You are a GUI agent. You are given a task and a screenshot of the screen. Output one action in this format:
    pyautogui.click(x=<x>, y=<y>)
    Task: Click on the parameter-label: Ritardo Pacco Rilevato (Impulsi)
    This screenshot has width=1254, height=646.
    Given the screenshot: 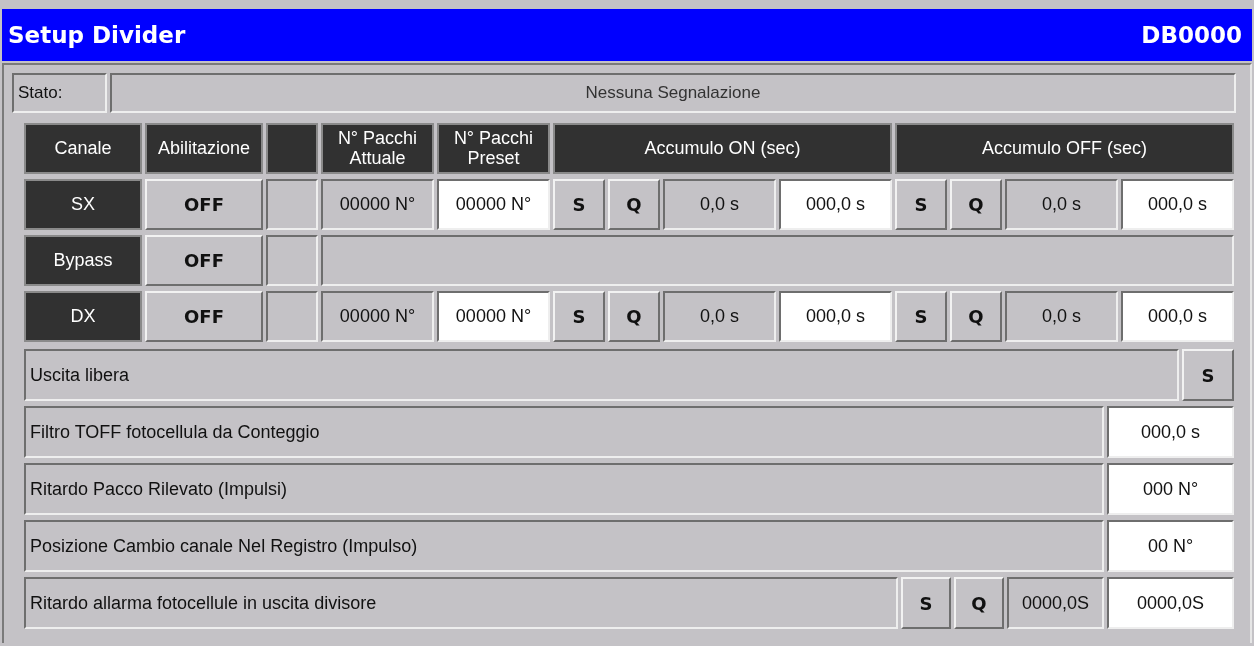 What is the action you would take?
    pyautogui.click(x=564, y=489)
    